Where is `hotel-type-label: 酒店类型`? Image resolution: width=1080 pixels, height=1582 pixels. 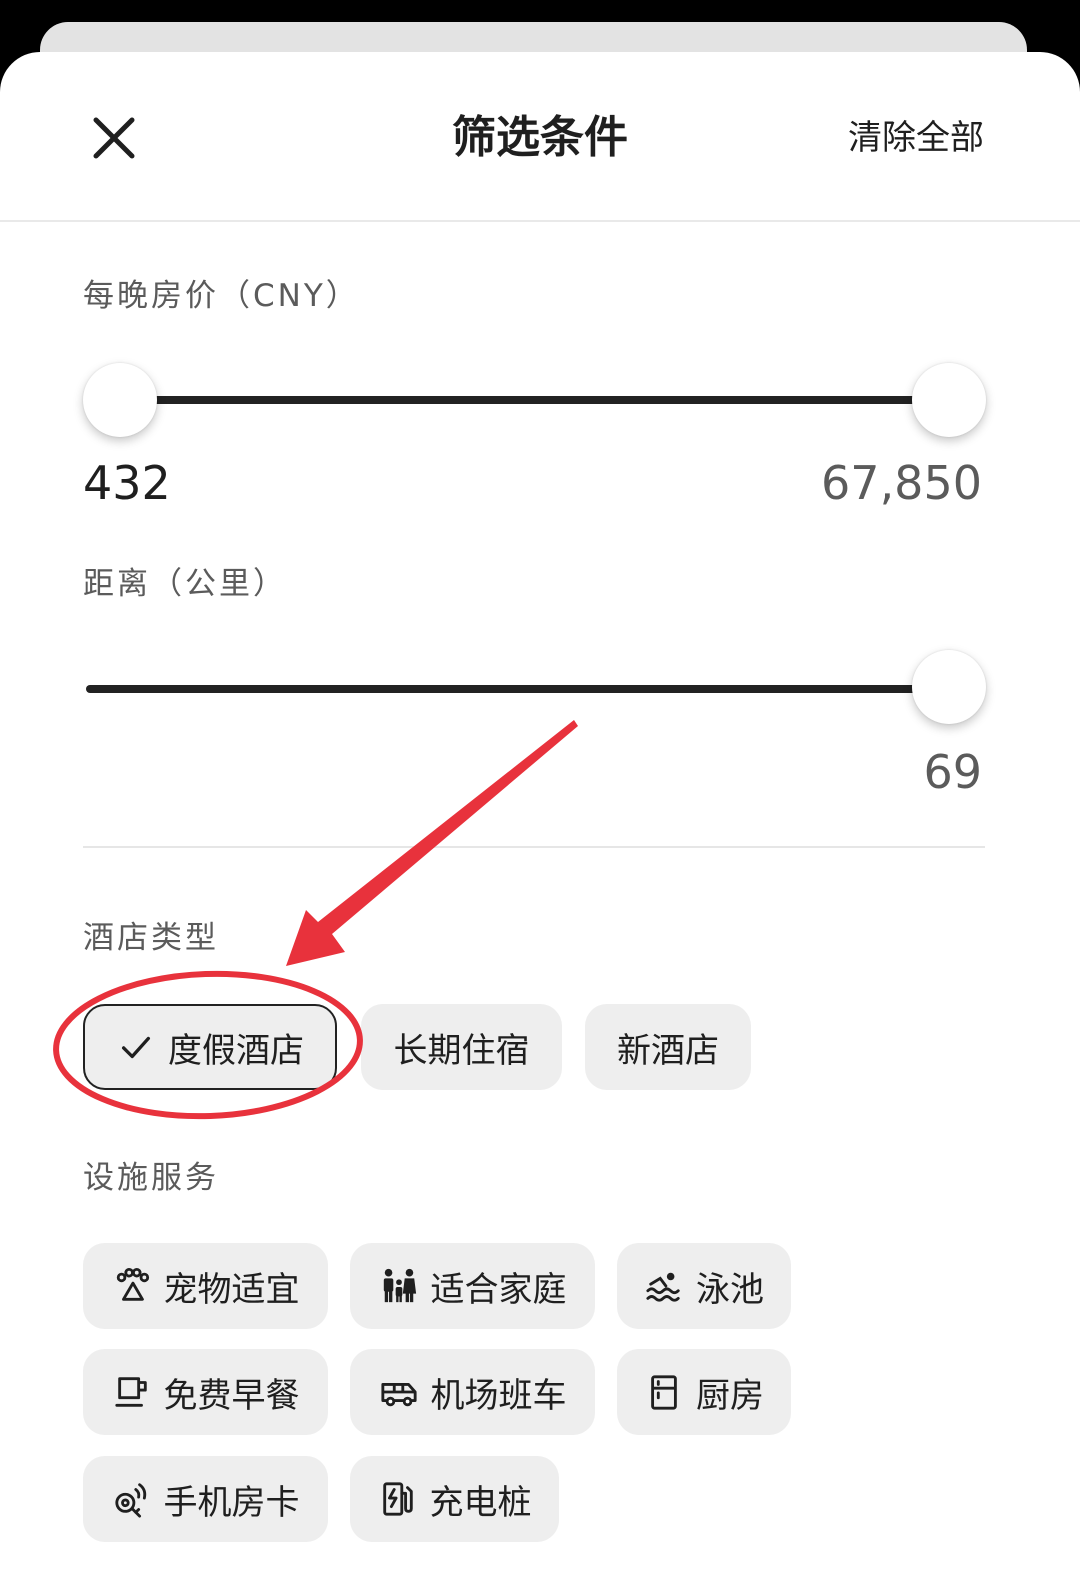 hotel-type-label: 酒店类型 is located at coordinates (151, 938).